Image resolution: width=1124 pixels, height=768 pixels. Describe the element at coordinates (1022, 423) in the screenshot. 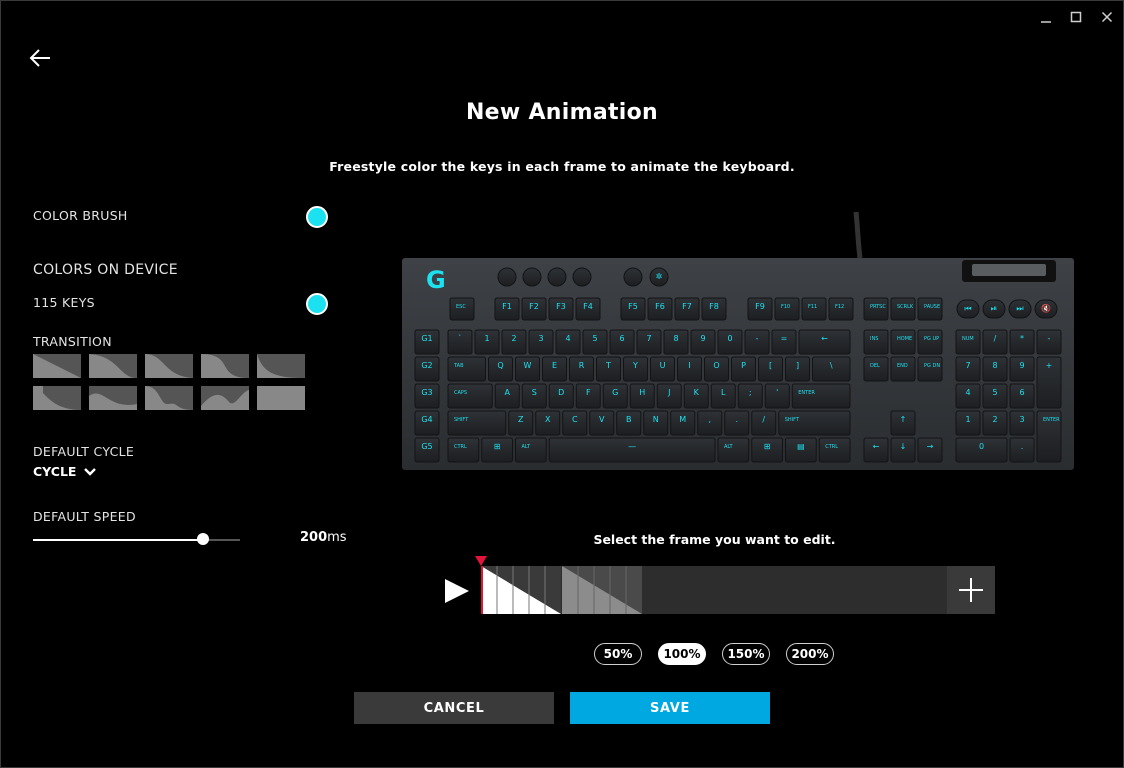

I see `numpad-3: 3` at that location.